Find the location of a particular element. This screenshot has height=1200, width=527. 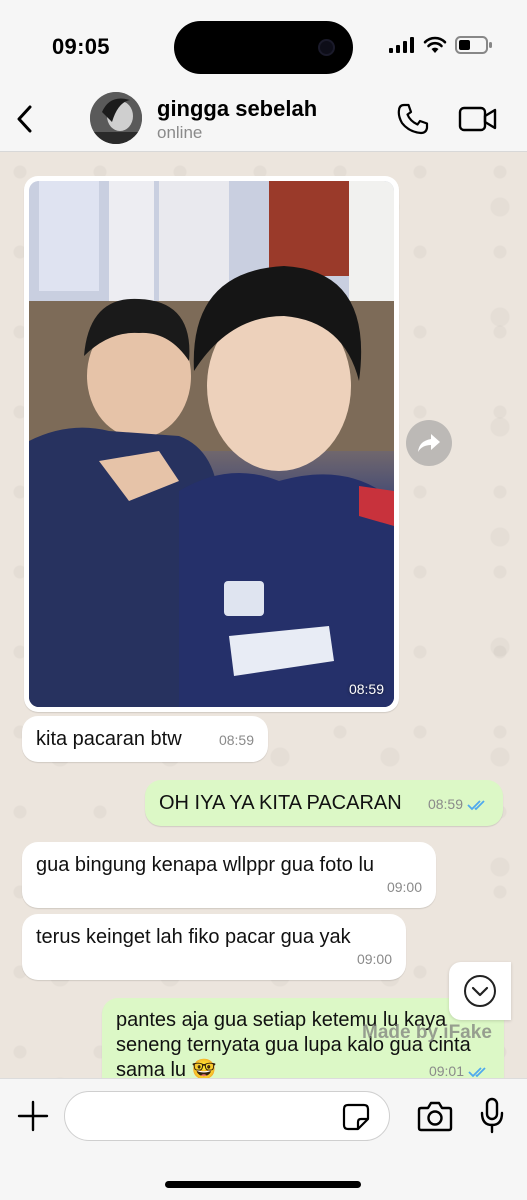

forward-button is located at coordinates (429, 443).